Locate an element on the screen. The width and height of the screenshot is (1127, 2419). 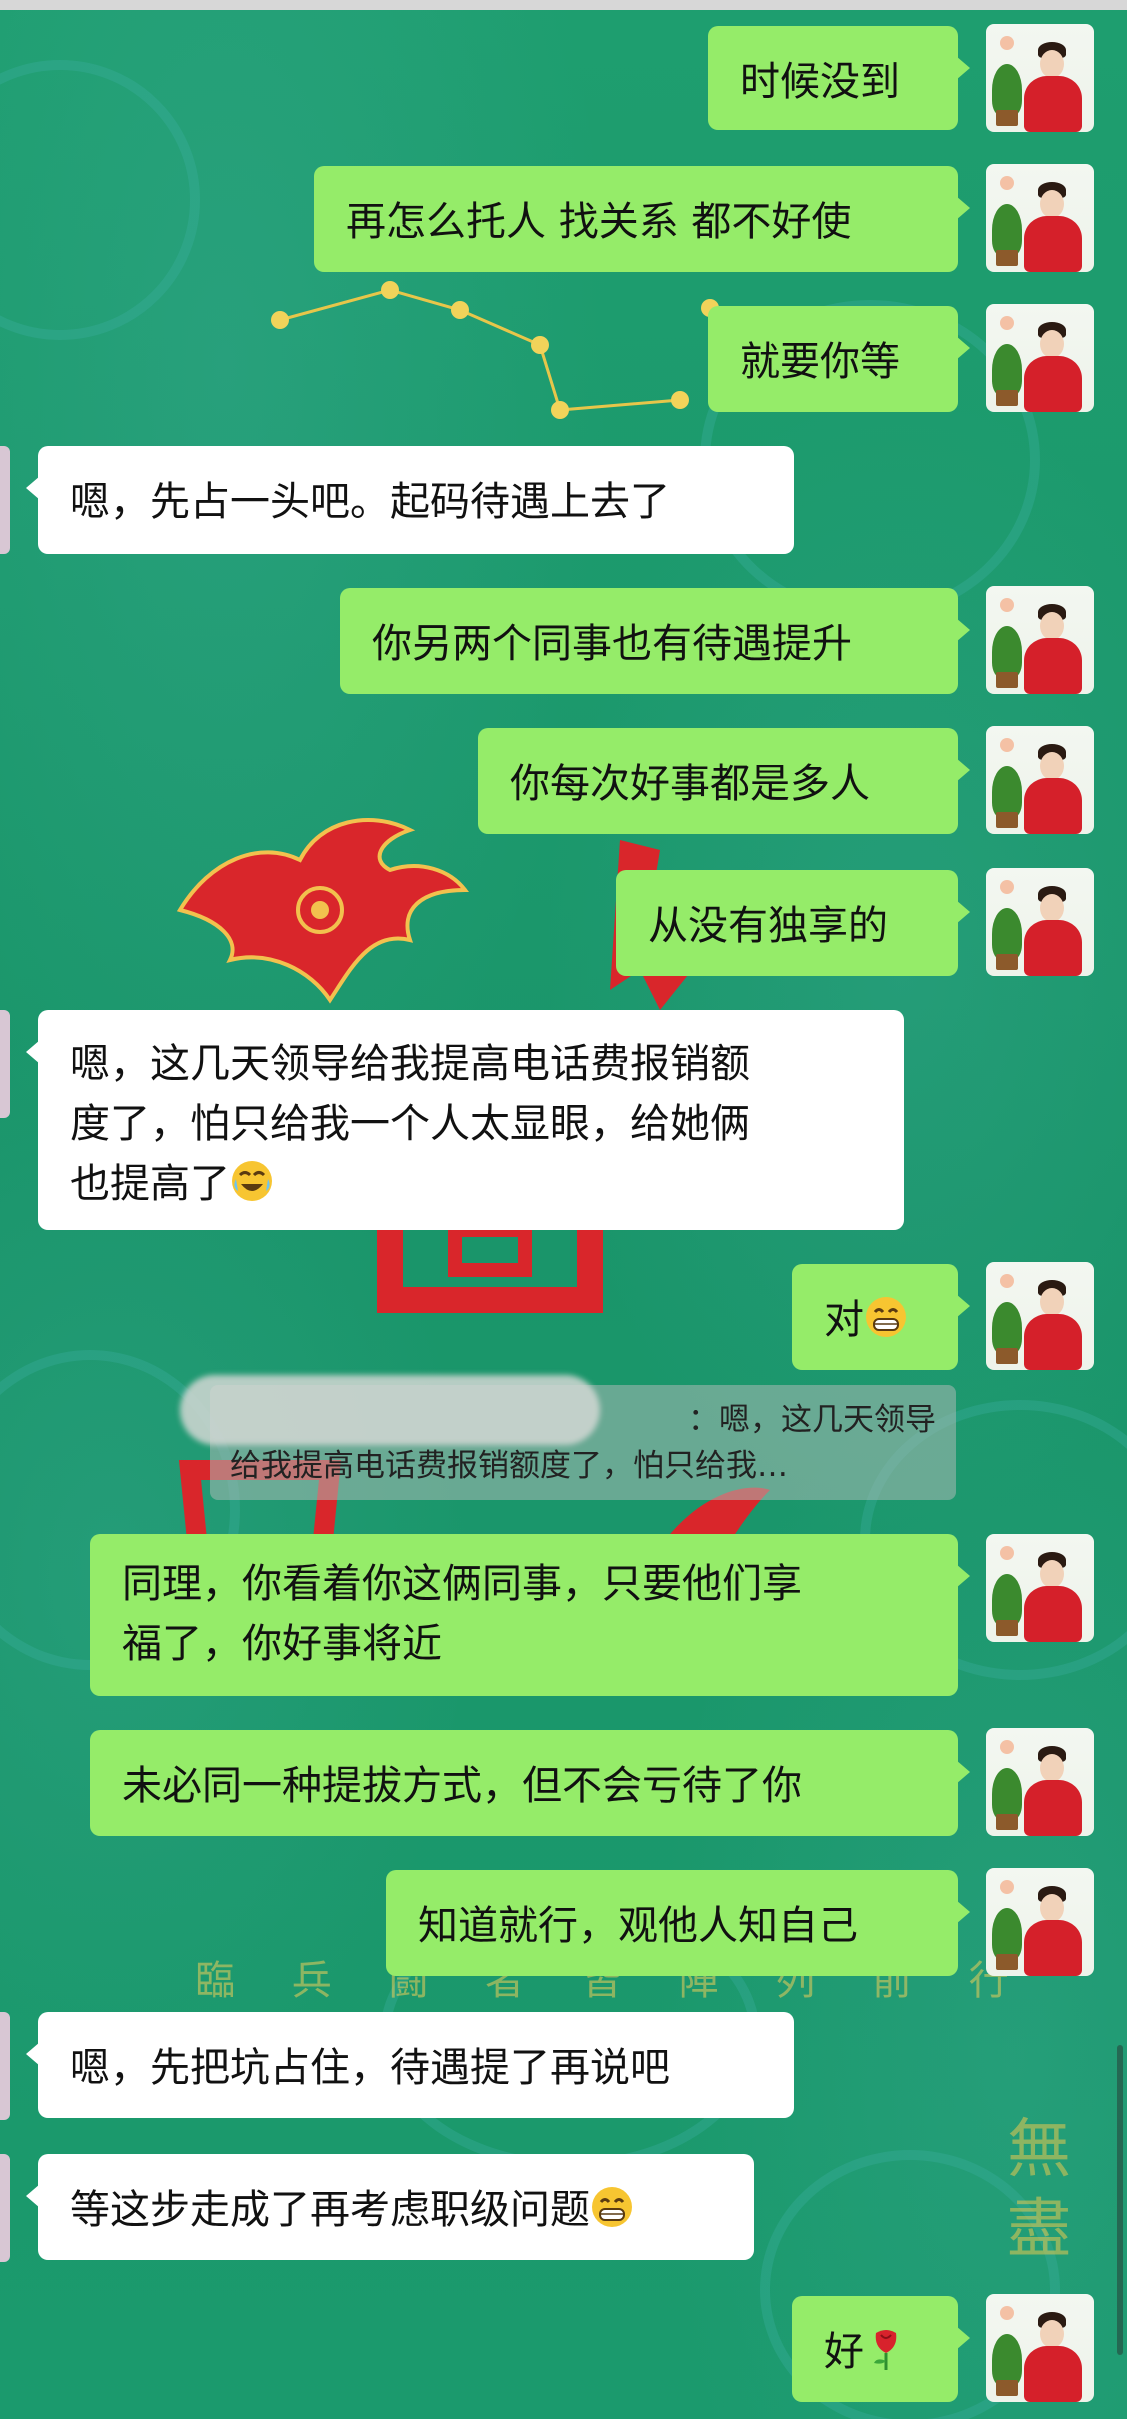
message-text: 好 is located at coordinates (844, 2352).